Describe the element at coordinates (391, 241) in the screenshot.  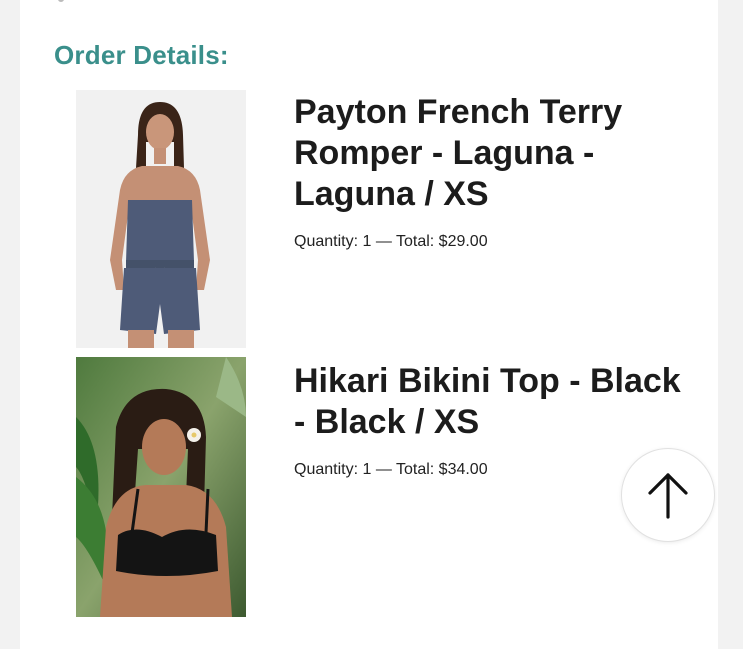
I see `product-quantity-total: Quantity: 1 — Total: $29.00` at that location.